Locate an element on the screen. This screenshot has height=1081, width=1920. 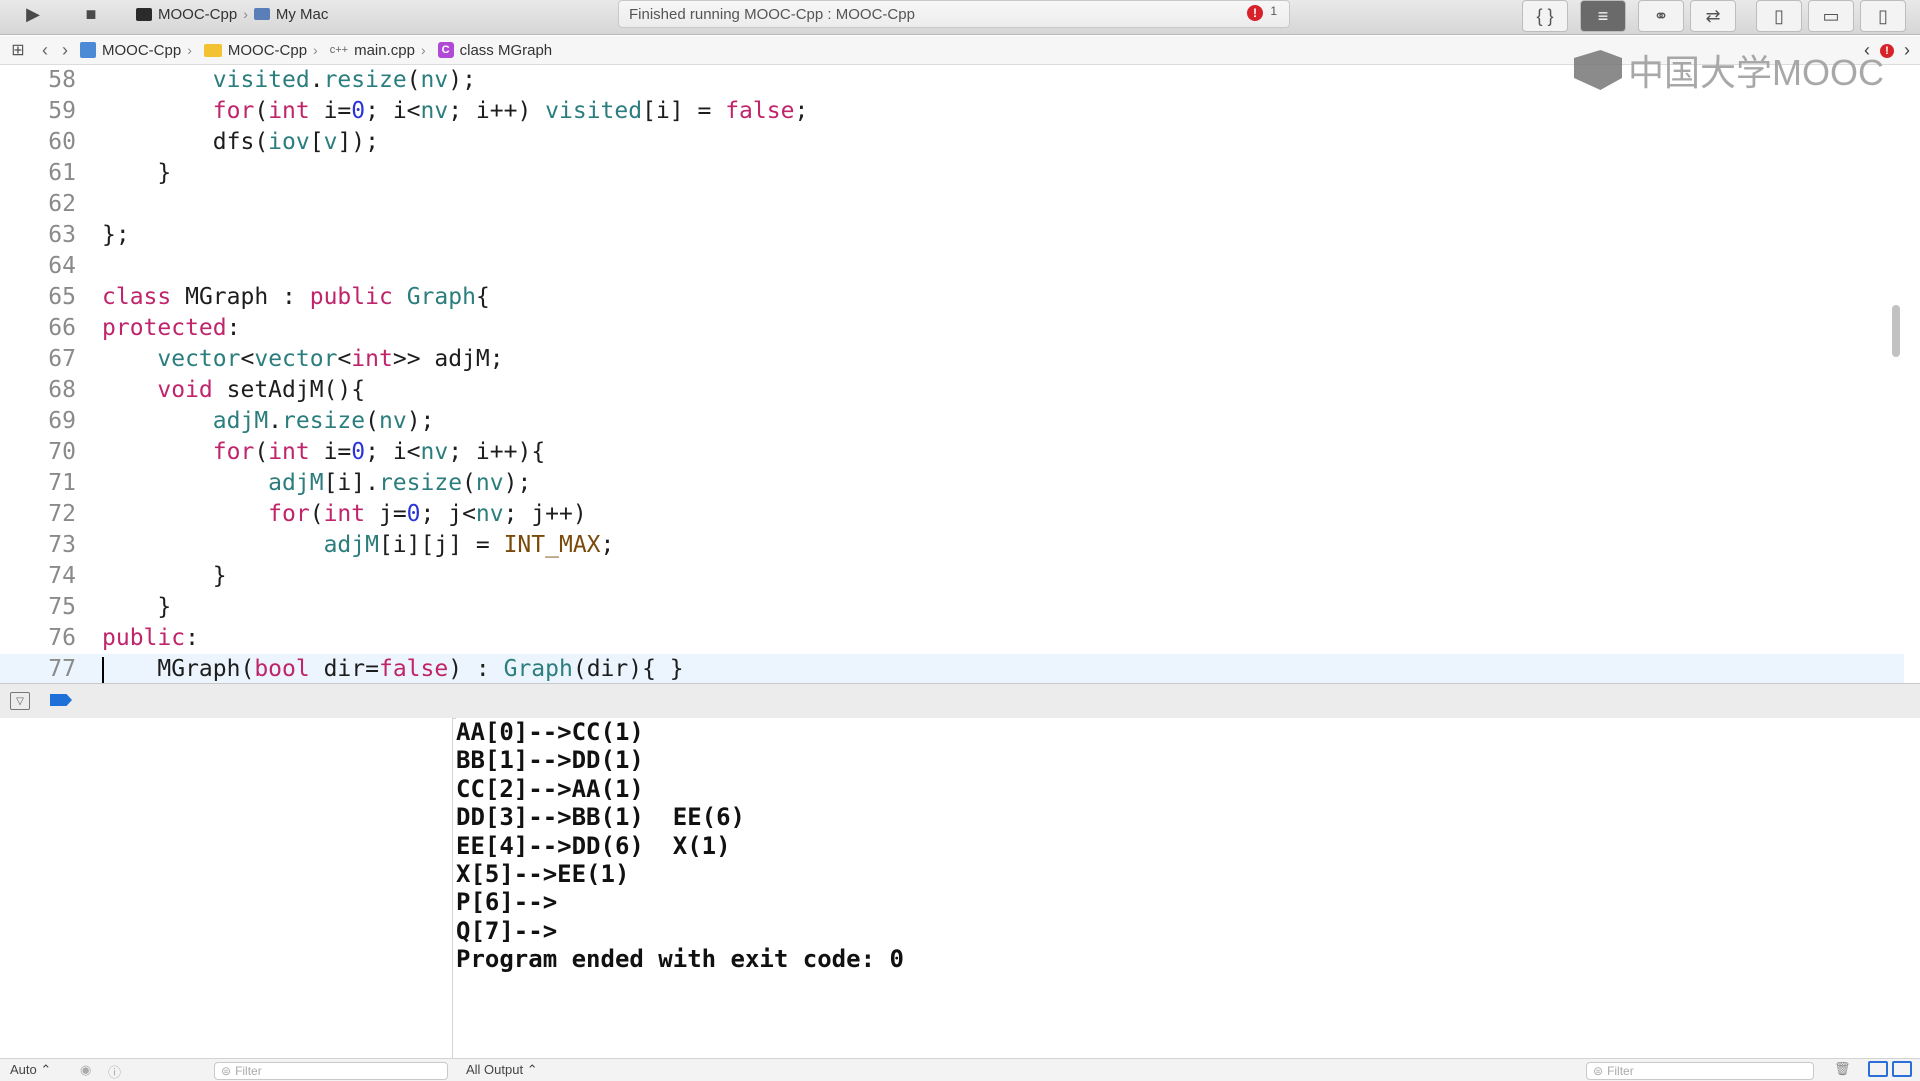
code-text: class MGraph : public Graph{ is located at coordinates (296, 297).